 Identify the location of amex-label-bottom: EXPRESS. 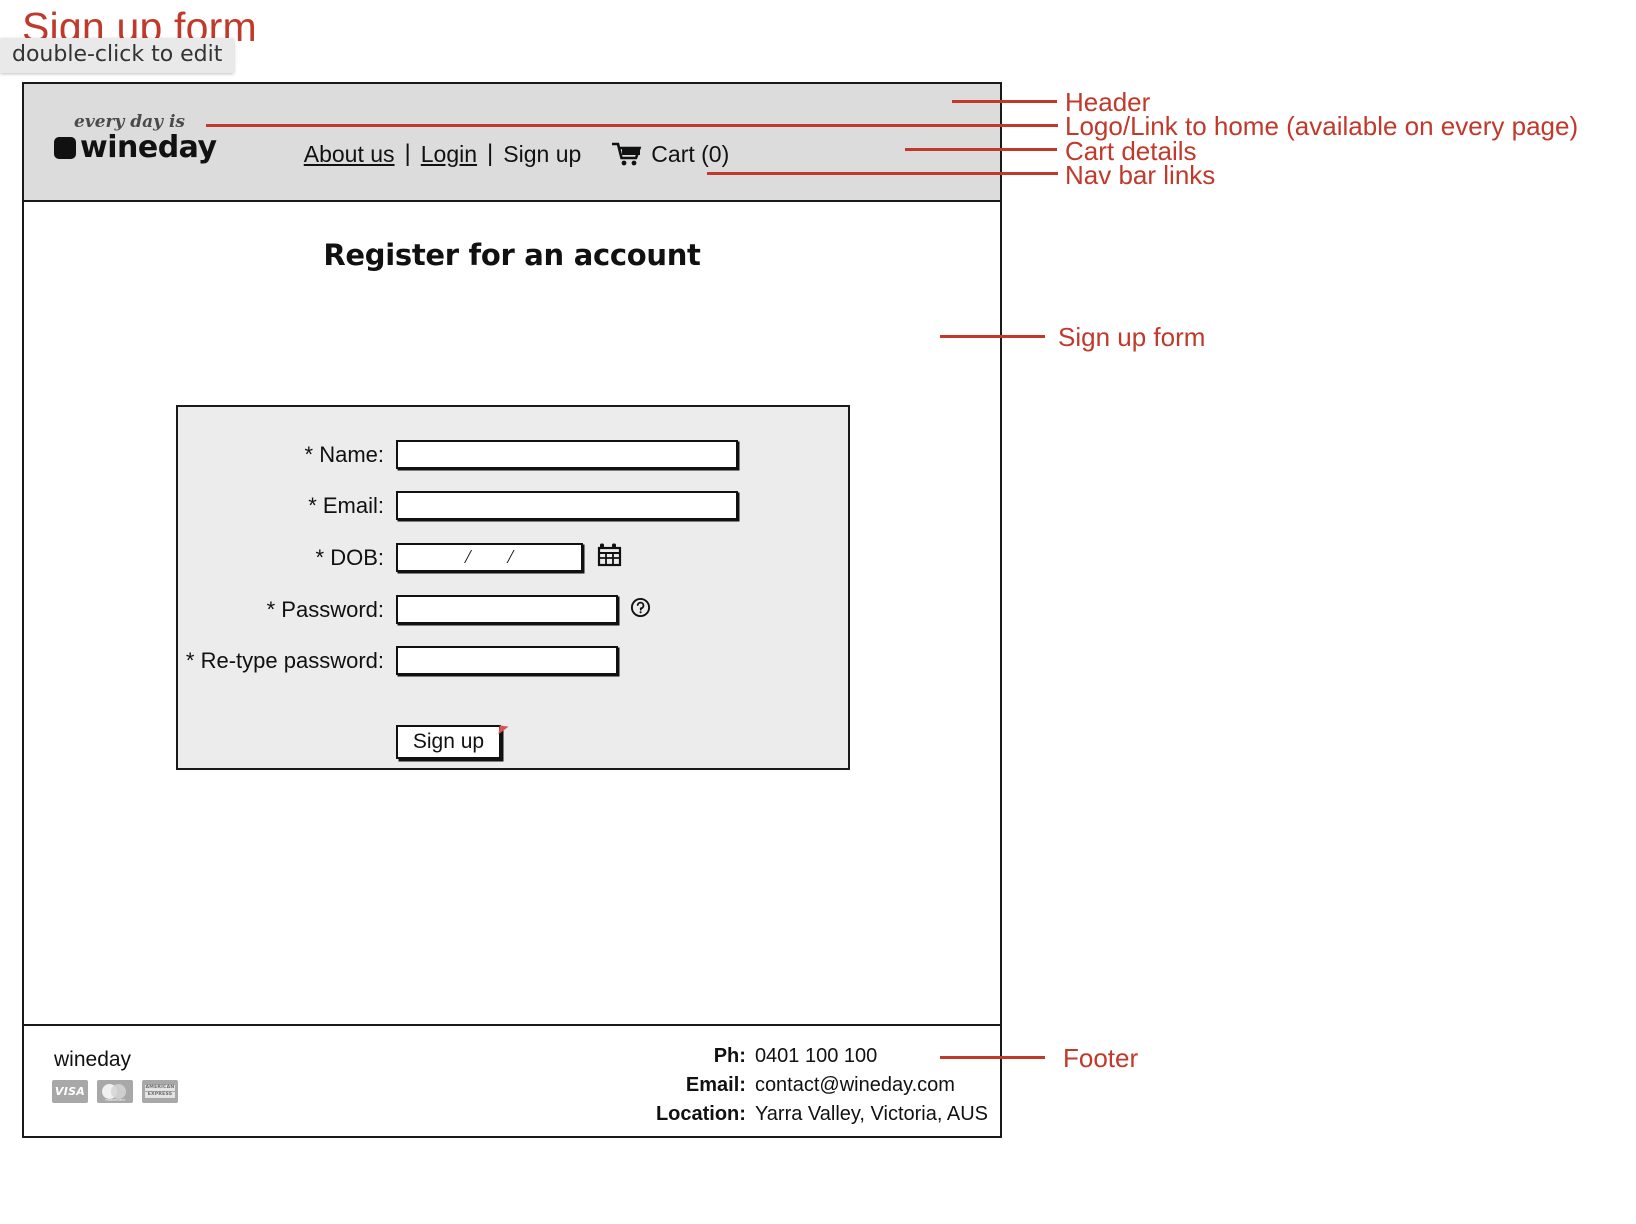
(160, 1095).